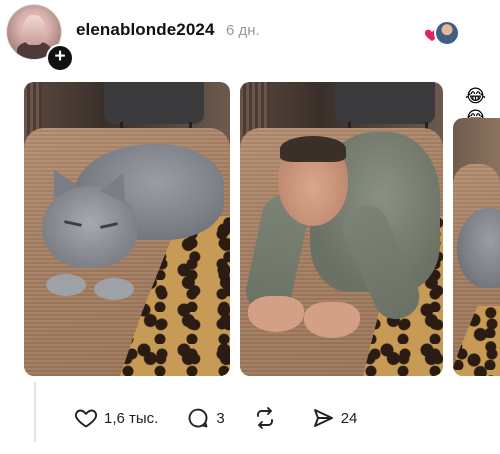 The image size is (500, 454). Describe the element at coordinates (349, 418) in the screenshot. I see `share-count: 24` at that location.